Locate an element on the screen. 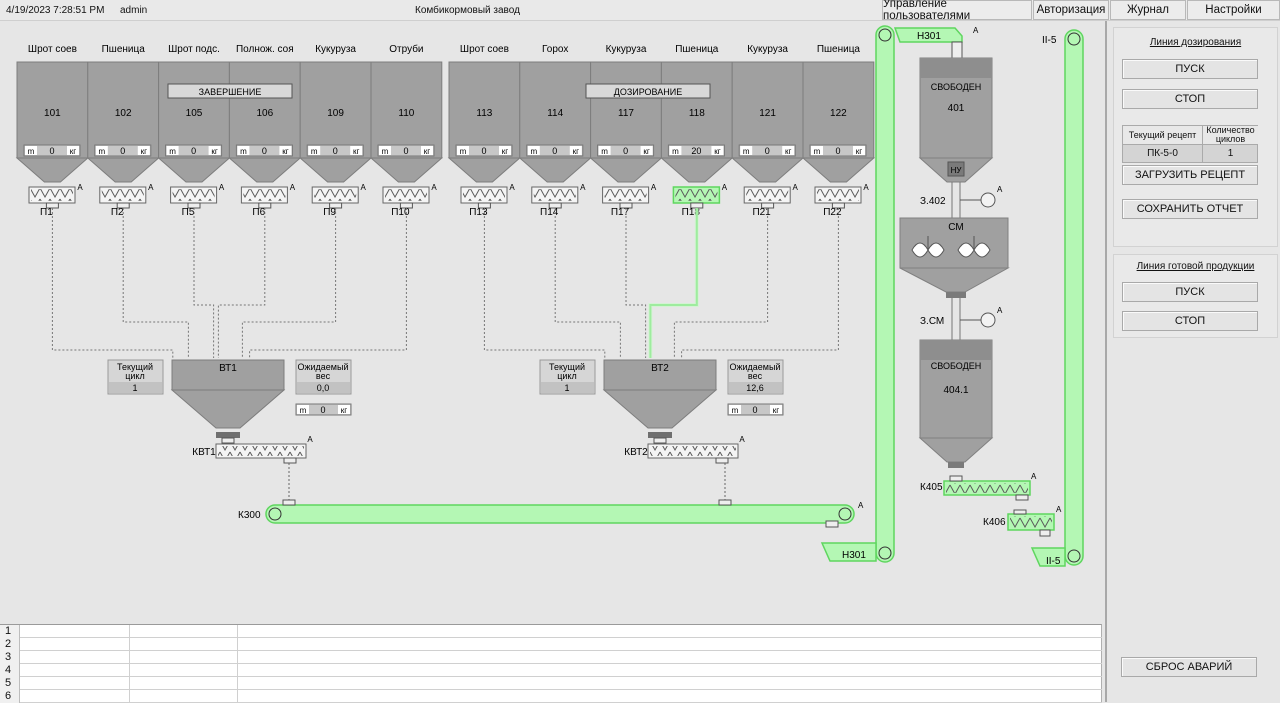 This screenshot has height=703, width=1280. feeder-П1 is located at coordinates (52, 197).